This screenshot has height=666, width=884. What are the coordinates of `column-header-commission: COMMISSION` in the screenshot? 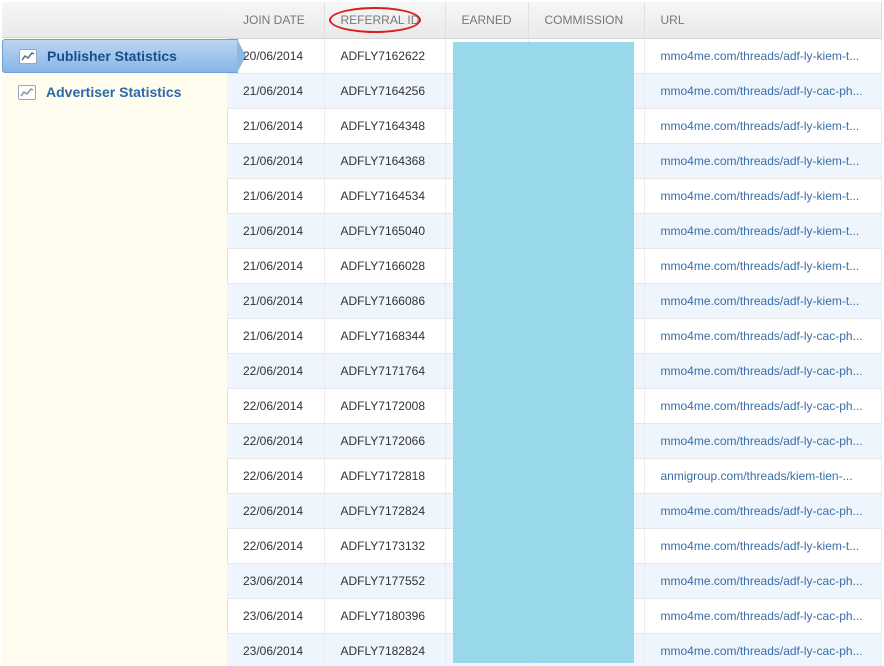 It's located at (586, 20).